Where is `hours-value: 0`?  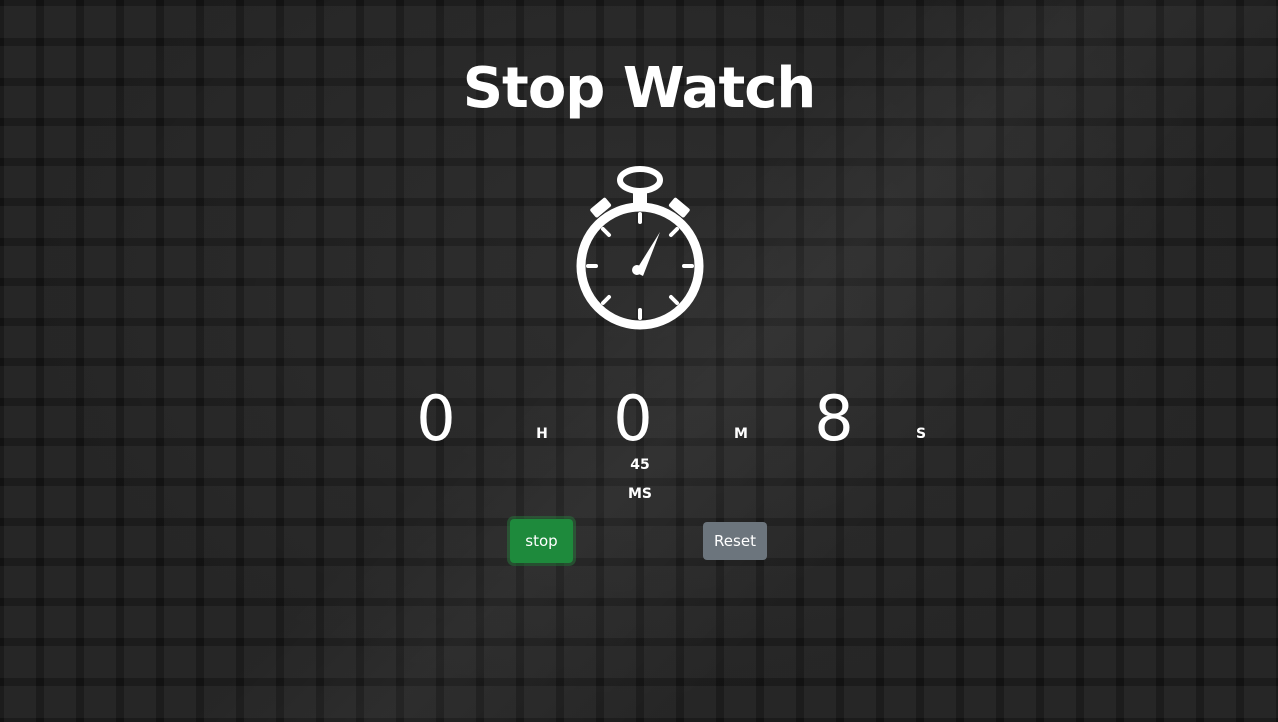 hours-value: 0 is located at coordinates (436, 418).